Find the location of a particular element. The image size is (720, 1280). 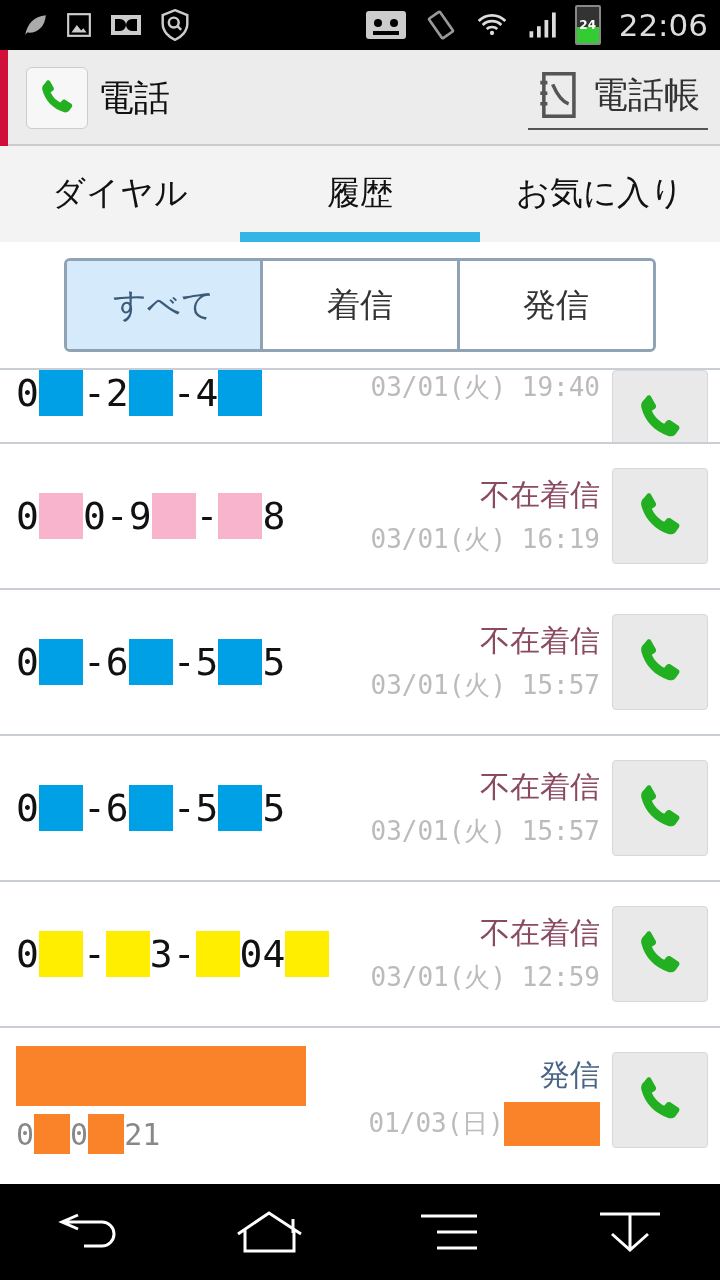

phone-number-part: 21 is located at coordinates (142, 1134).